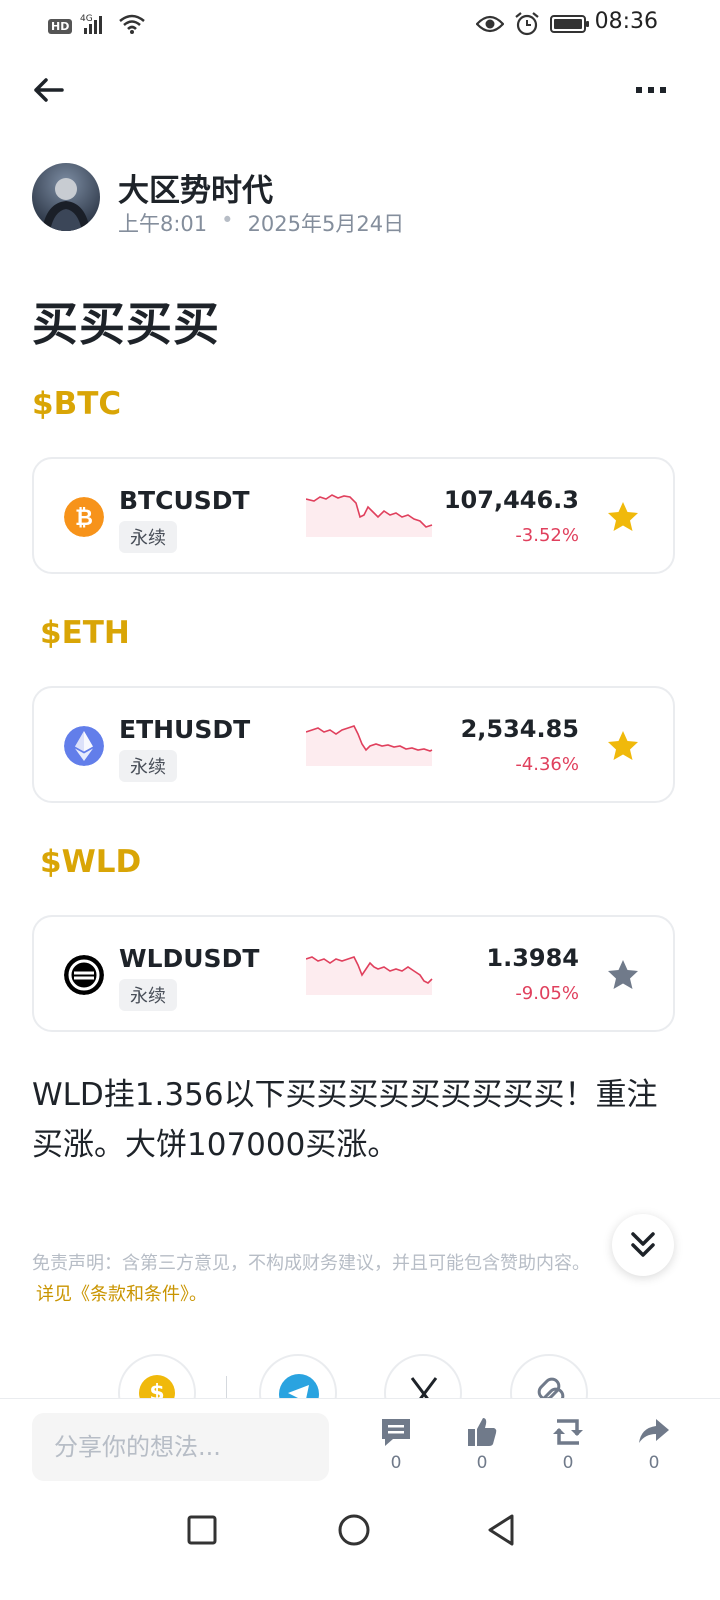 The image size is (720, 1600). I want to click on share-x-button, so click(423, 1377).